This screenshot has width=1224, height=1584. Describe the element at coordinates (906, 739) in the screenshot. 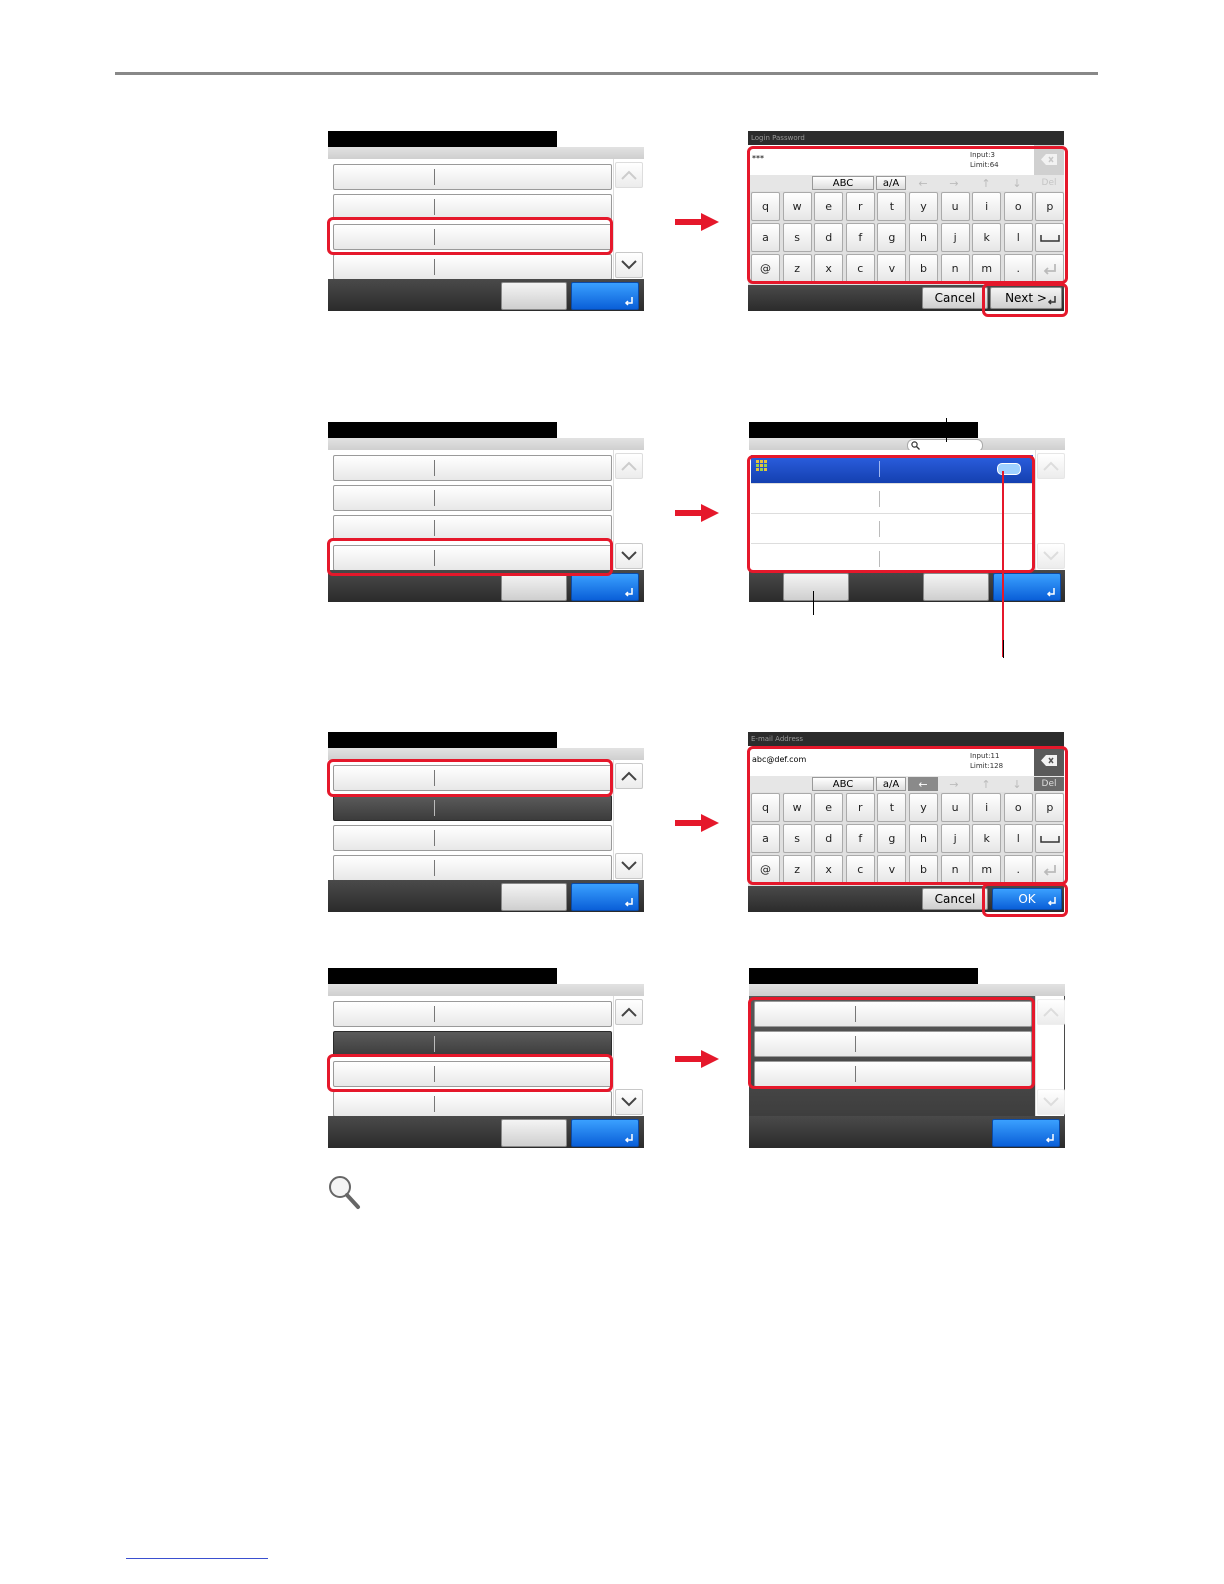

I see `keyboard-title: E-mail Address` at that location.